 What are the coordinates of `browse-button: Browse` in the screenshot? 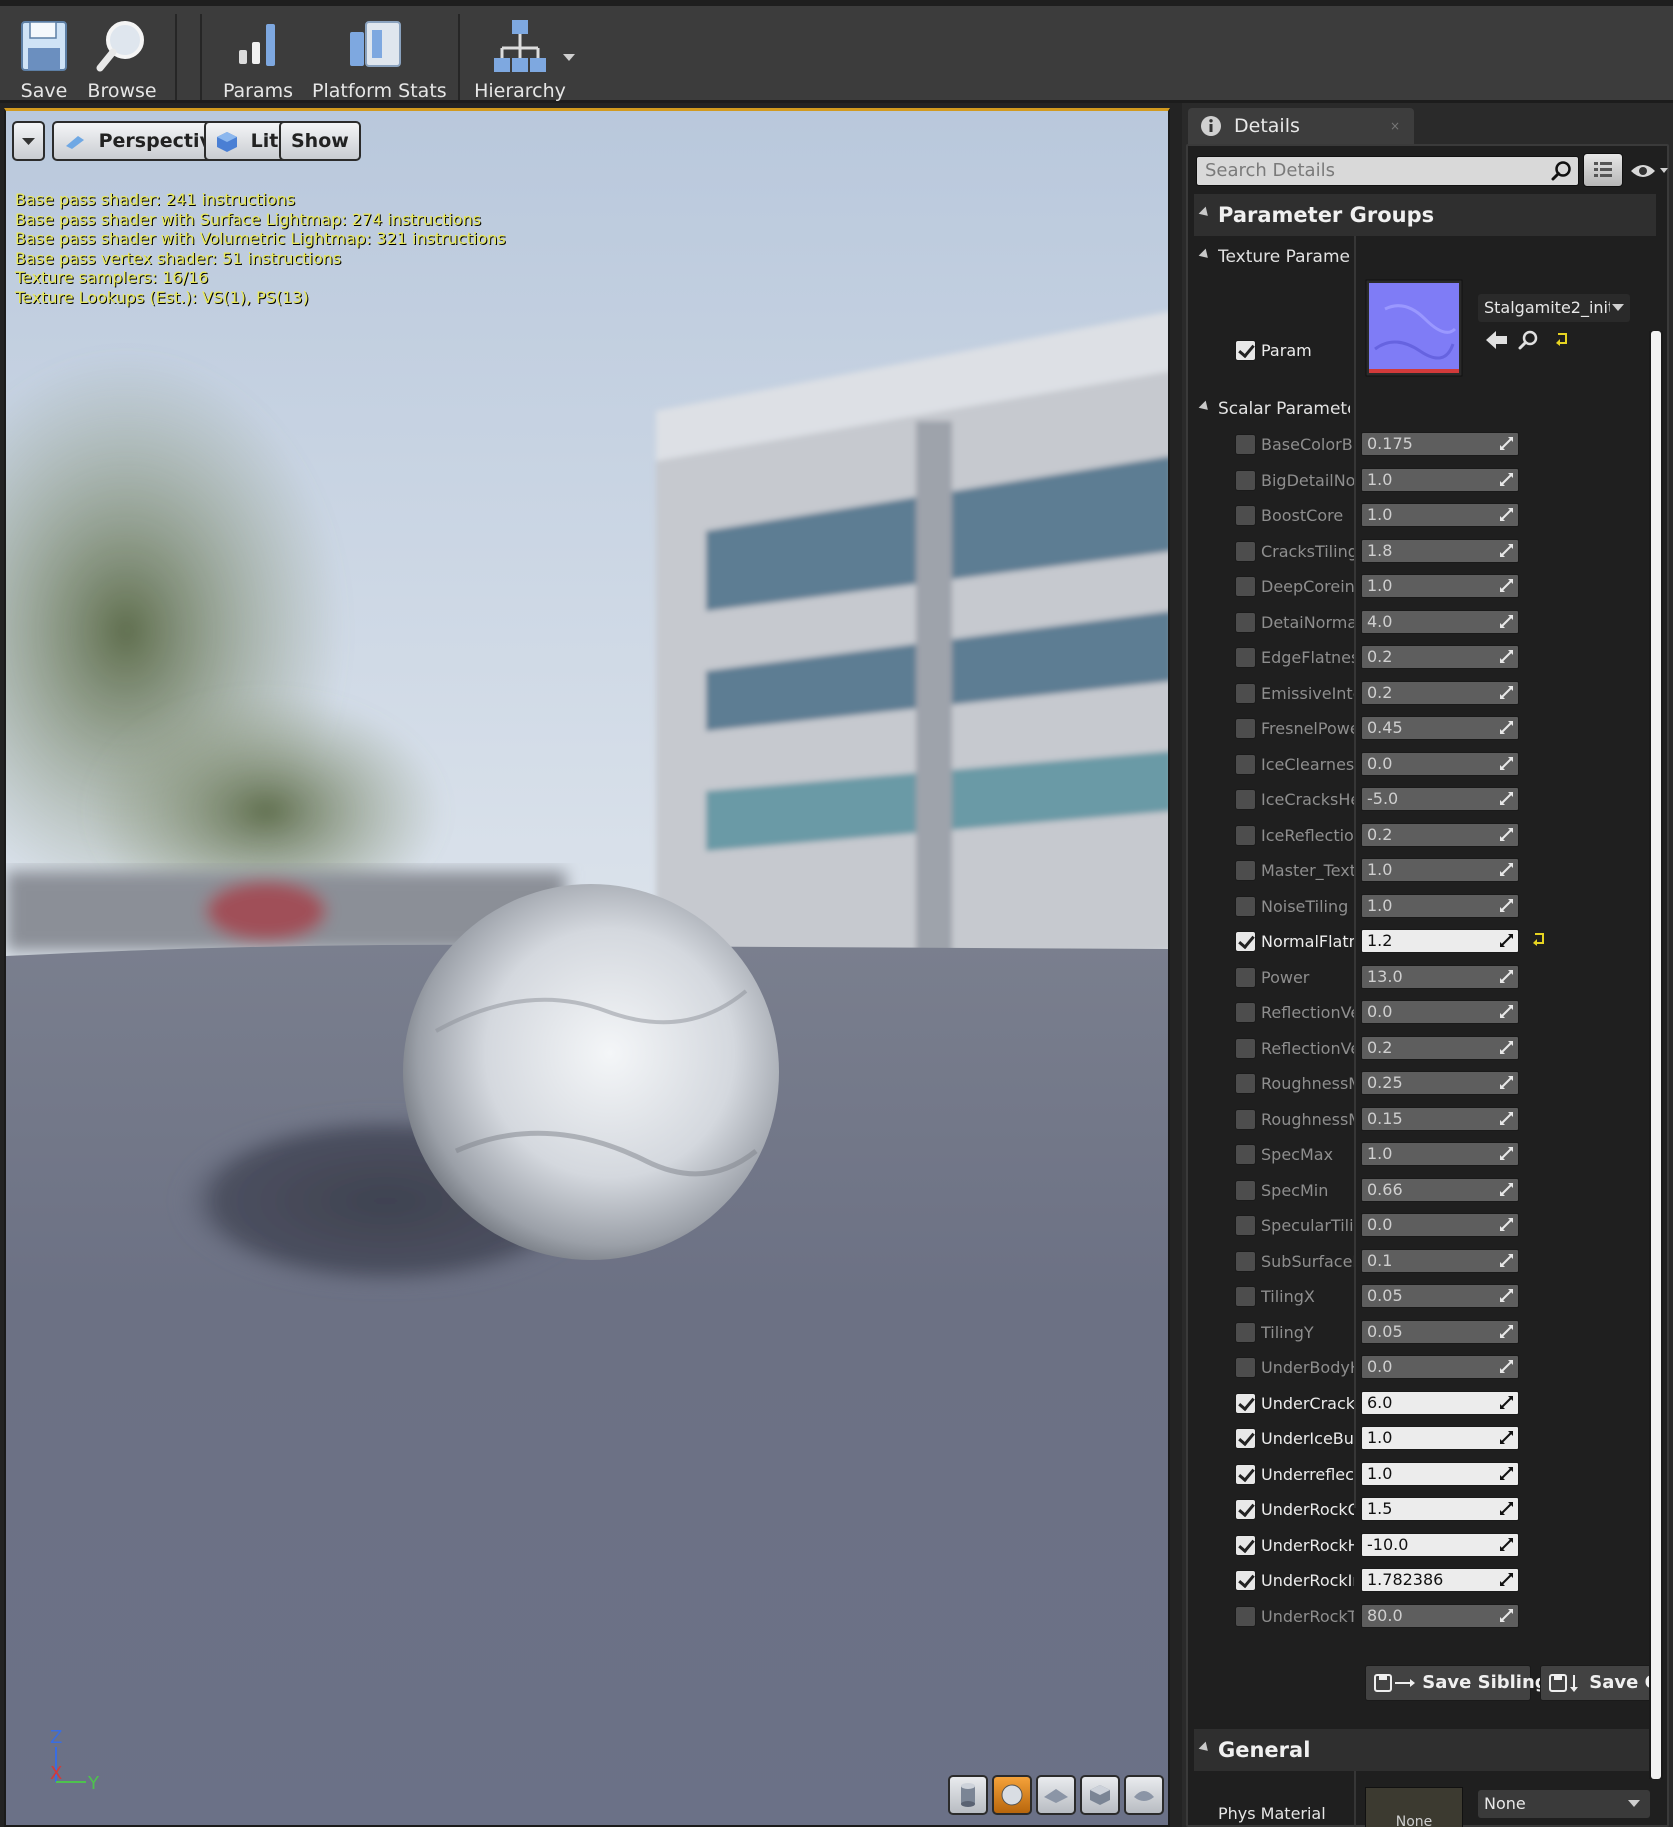 It's located at (122, 57).